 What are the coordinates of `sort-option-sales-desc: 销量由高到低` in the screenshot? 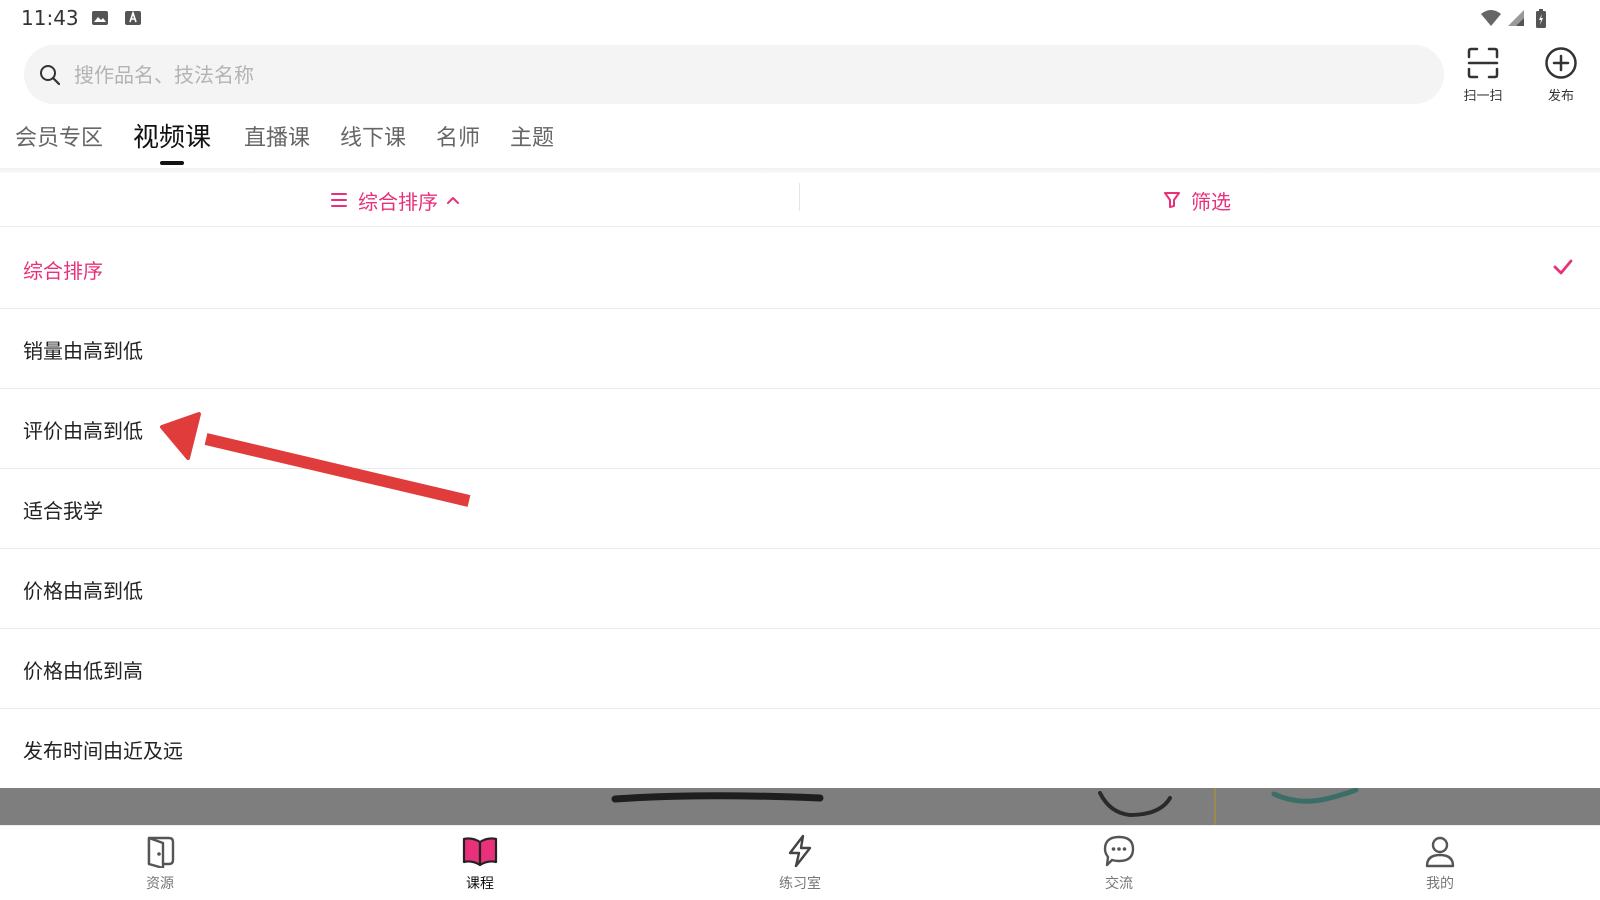 It's located at (800, 349).